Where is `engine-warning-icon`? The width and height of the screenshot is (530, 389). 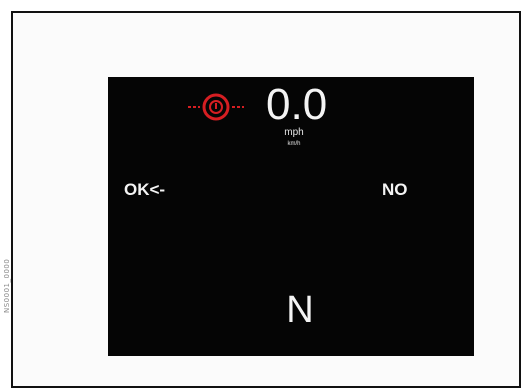
engine-warning-icon is located at coordinates (216, 107).